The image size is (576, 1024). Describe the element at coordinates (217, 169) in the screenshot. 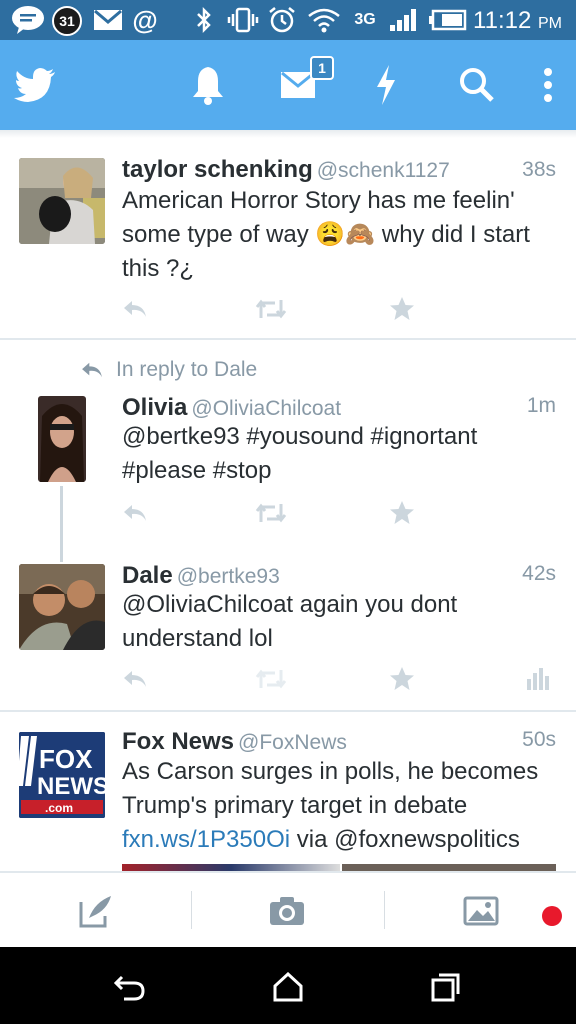

I see `author-name: taylor schenking` at that location.